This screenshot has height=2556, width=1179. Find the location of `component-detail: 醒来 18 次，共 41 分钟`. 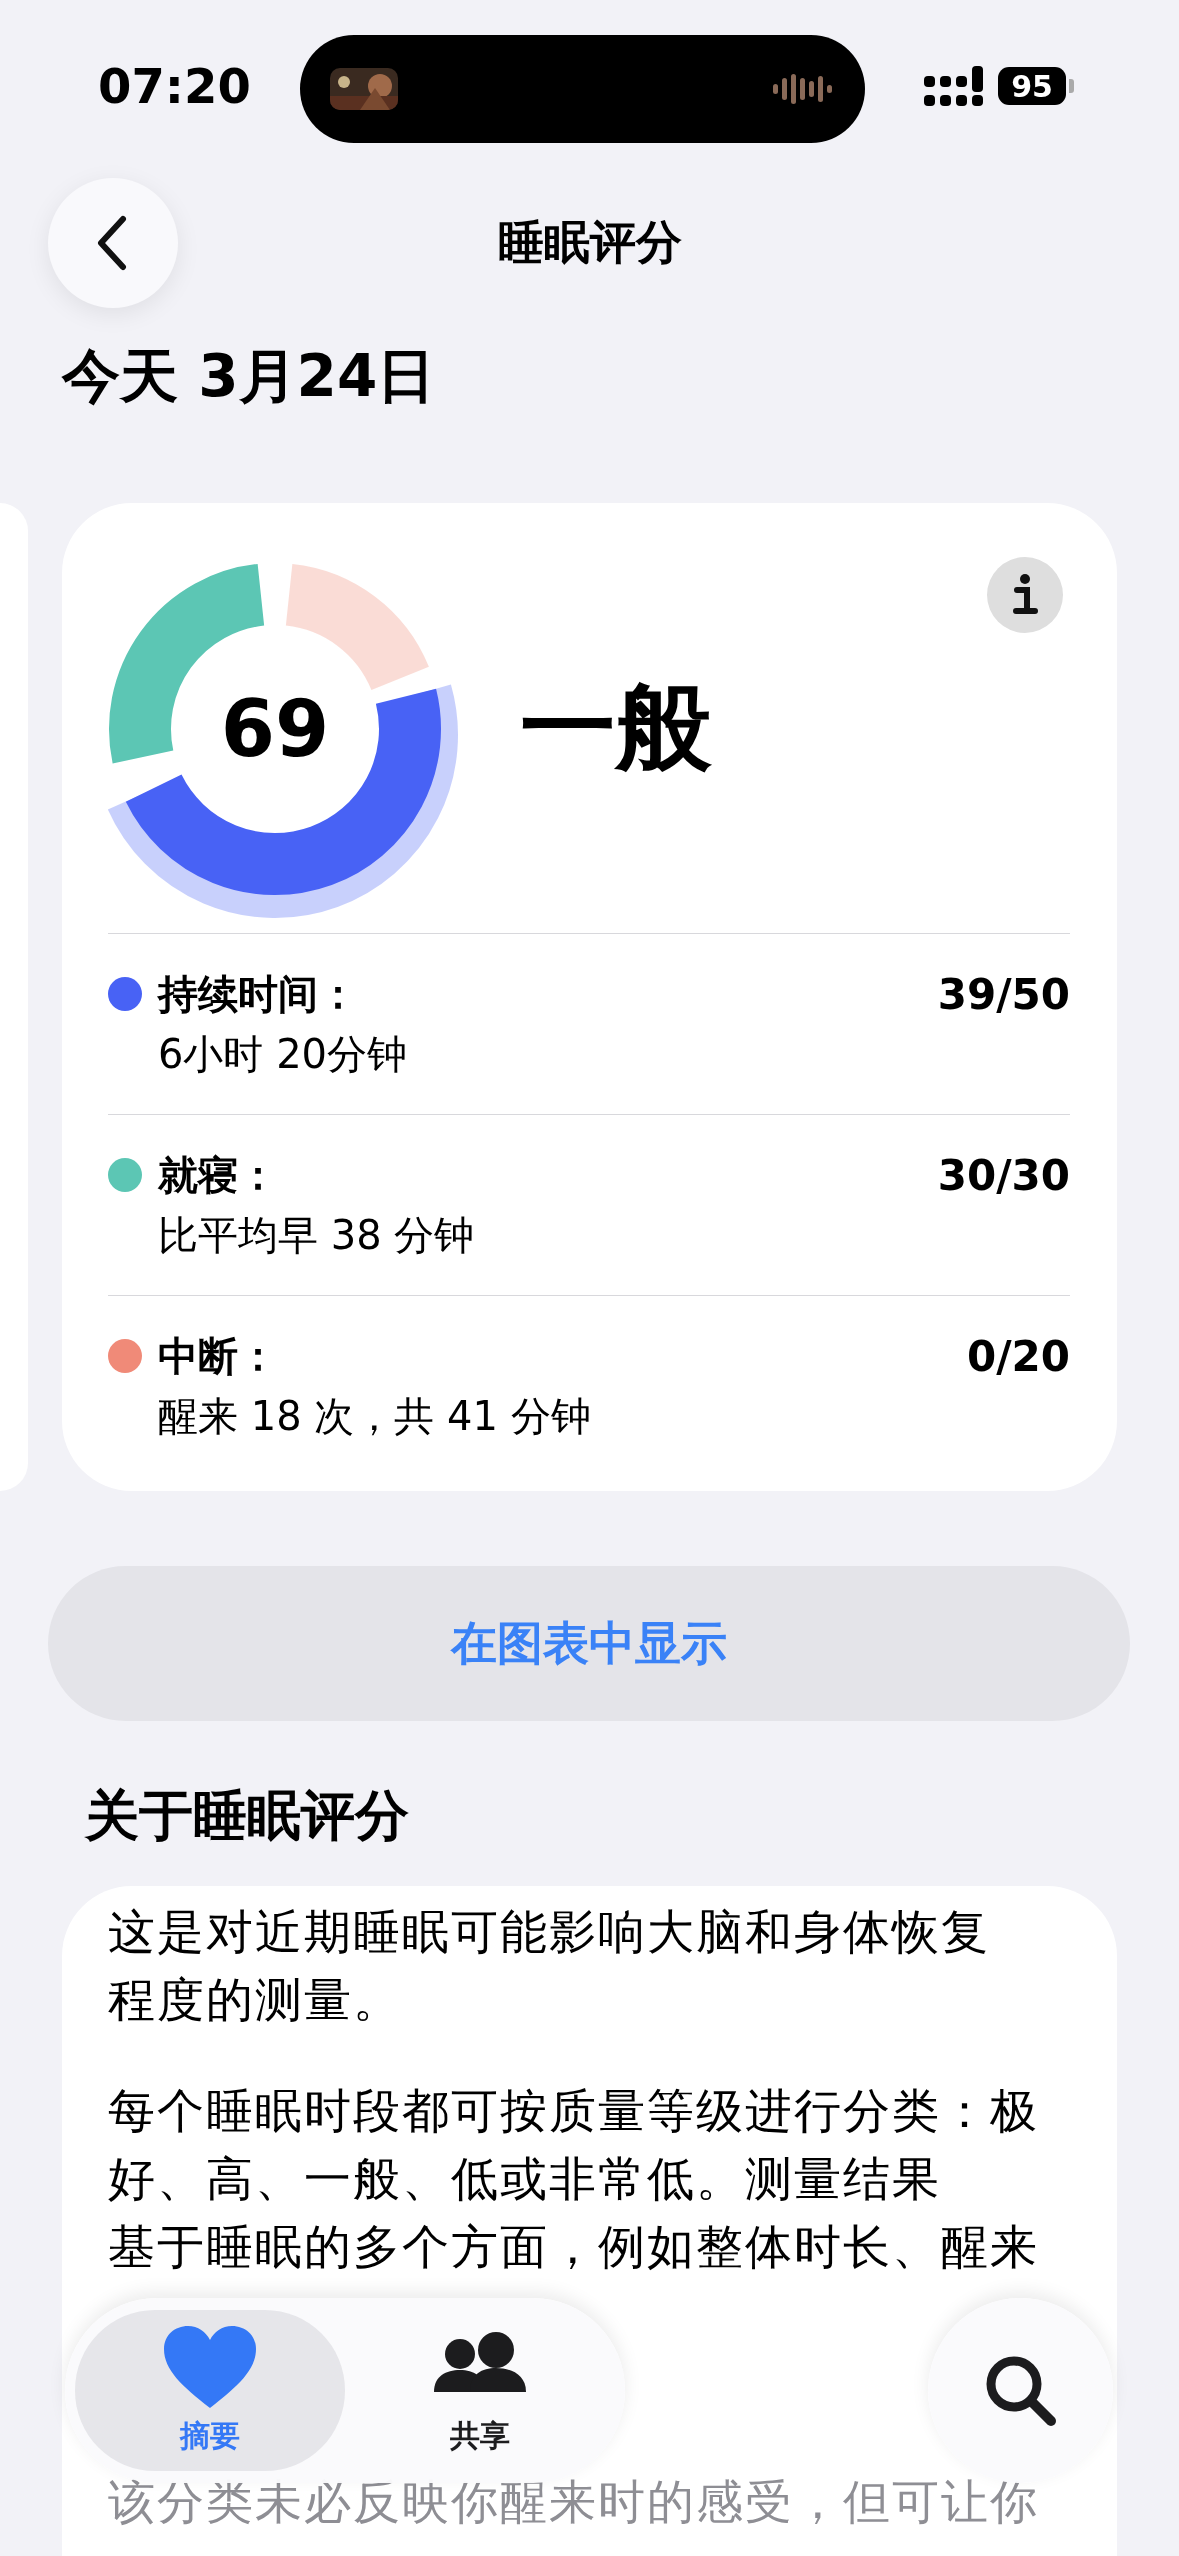

component-detail: 醒来 18 次，共 41 分钟 is located at coordinates (375, 1416).